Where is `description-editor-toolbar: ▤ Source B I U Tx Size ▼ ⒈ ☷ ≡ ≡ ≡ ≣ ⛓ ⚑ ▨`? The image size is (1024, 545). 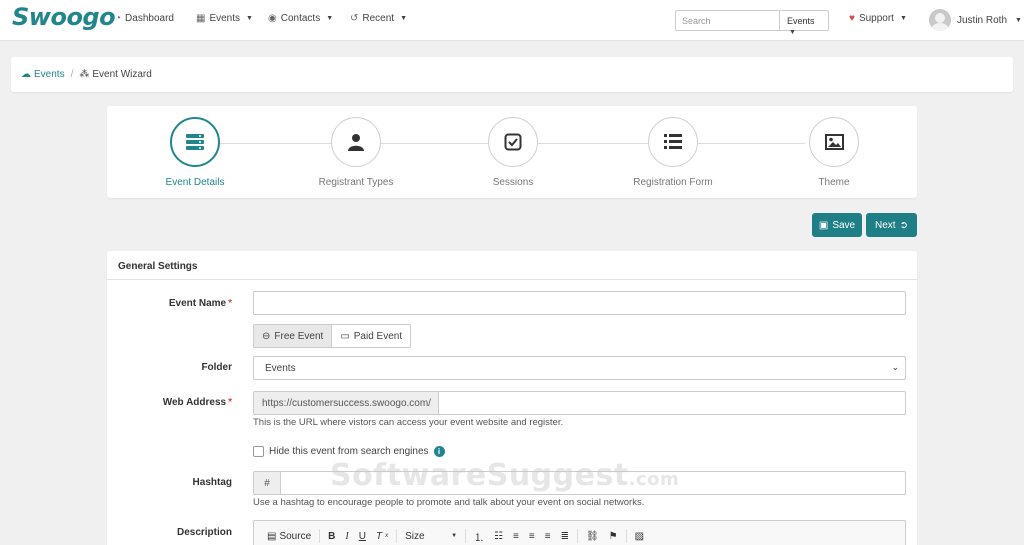 description-editor-toolbar: ▤ Source B I U Tx Size ▼ ⒈ ☷ ≡ ≡ ≡ ≣ ⛓ ⚑ ▨ is located at coordinates (579, 532).